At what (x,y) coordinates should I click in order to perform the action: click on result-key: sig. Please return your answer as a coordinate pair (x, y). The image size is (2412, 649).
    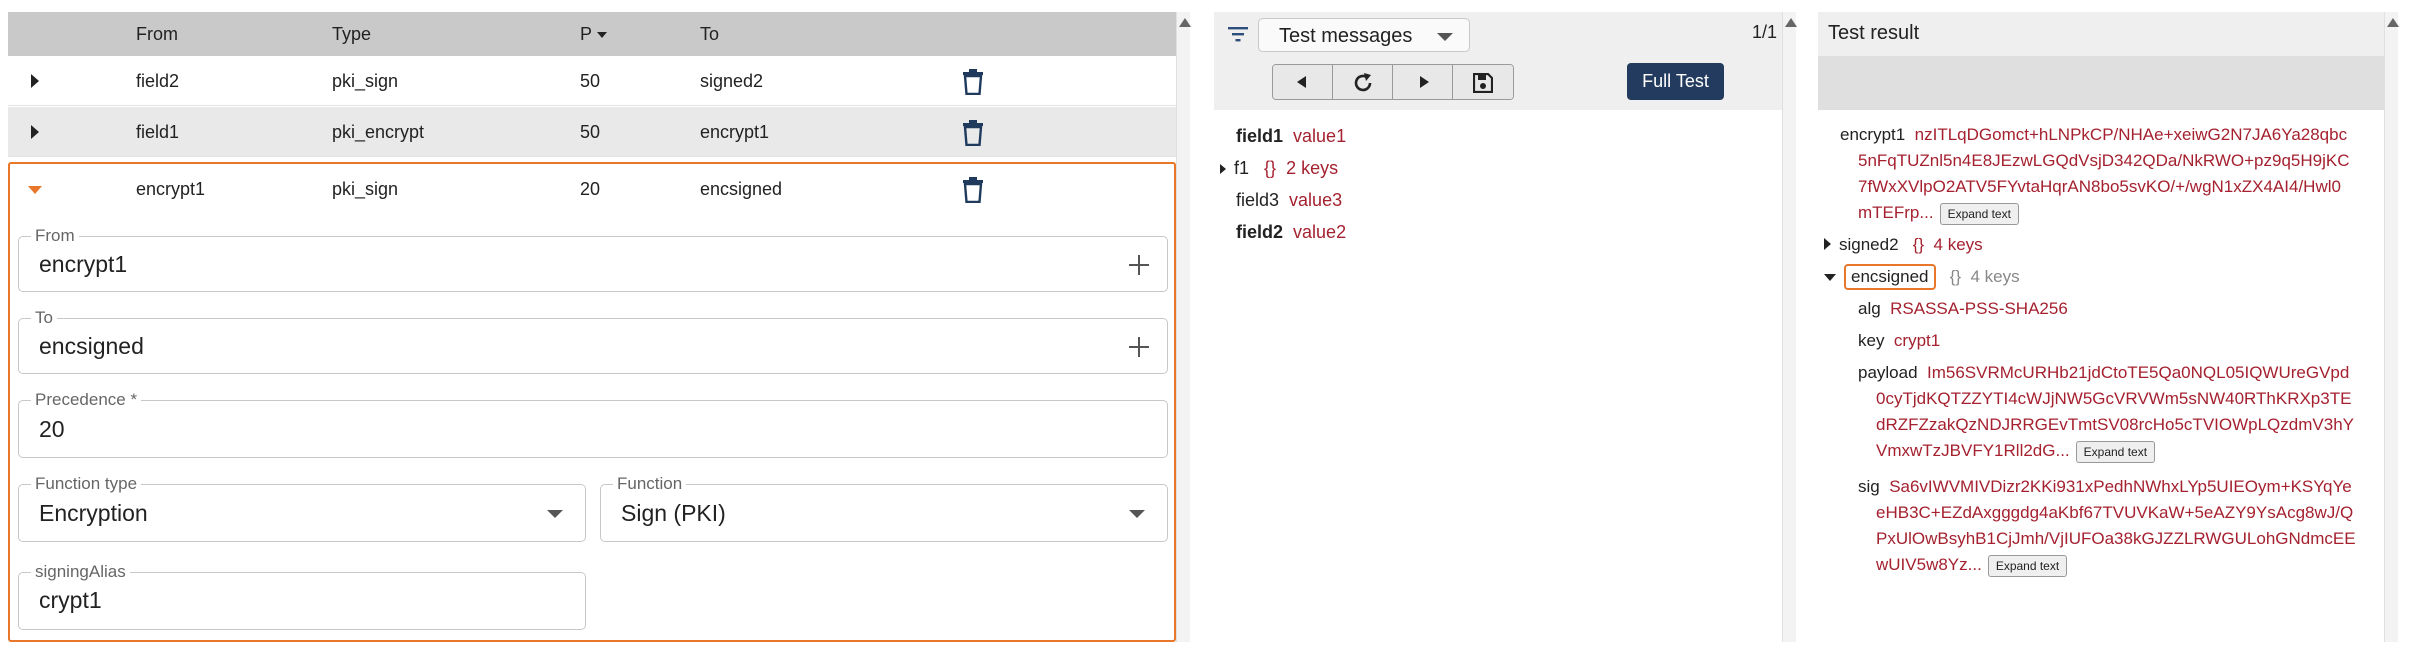
    Looking at the image, I should click on (1869, 486).